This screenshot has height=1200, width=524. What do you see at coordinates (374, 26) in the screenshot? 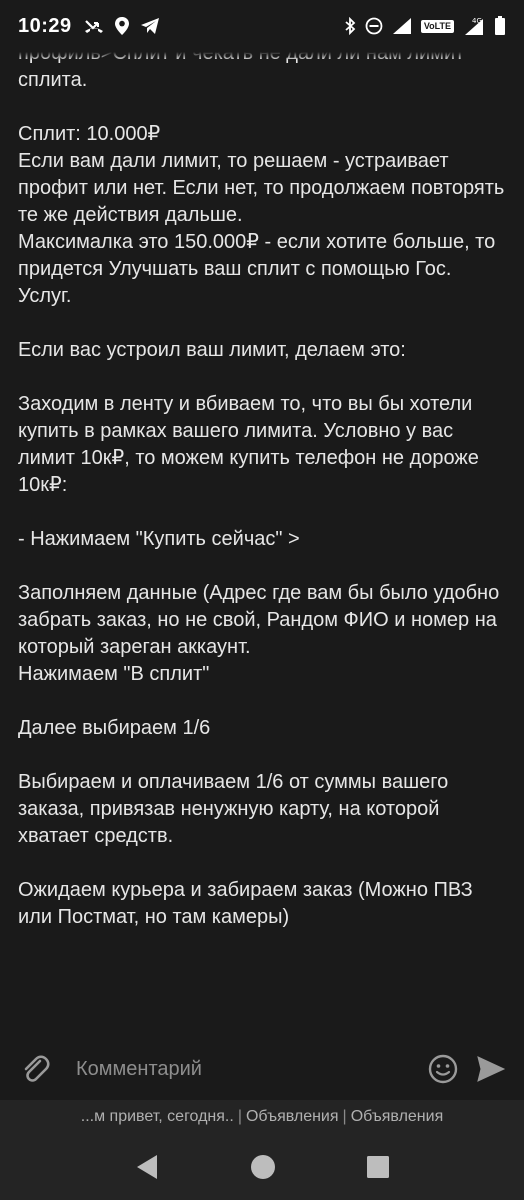
I see `do-not-disturb-icon` at bounding box center [374, 26].